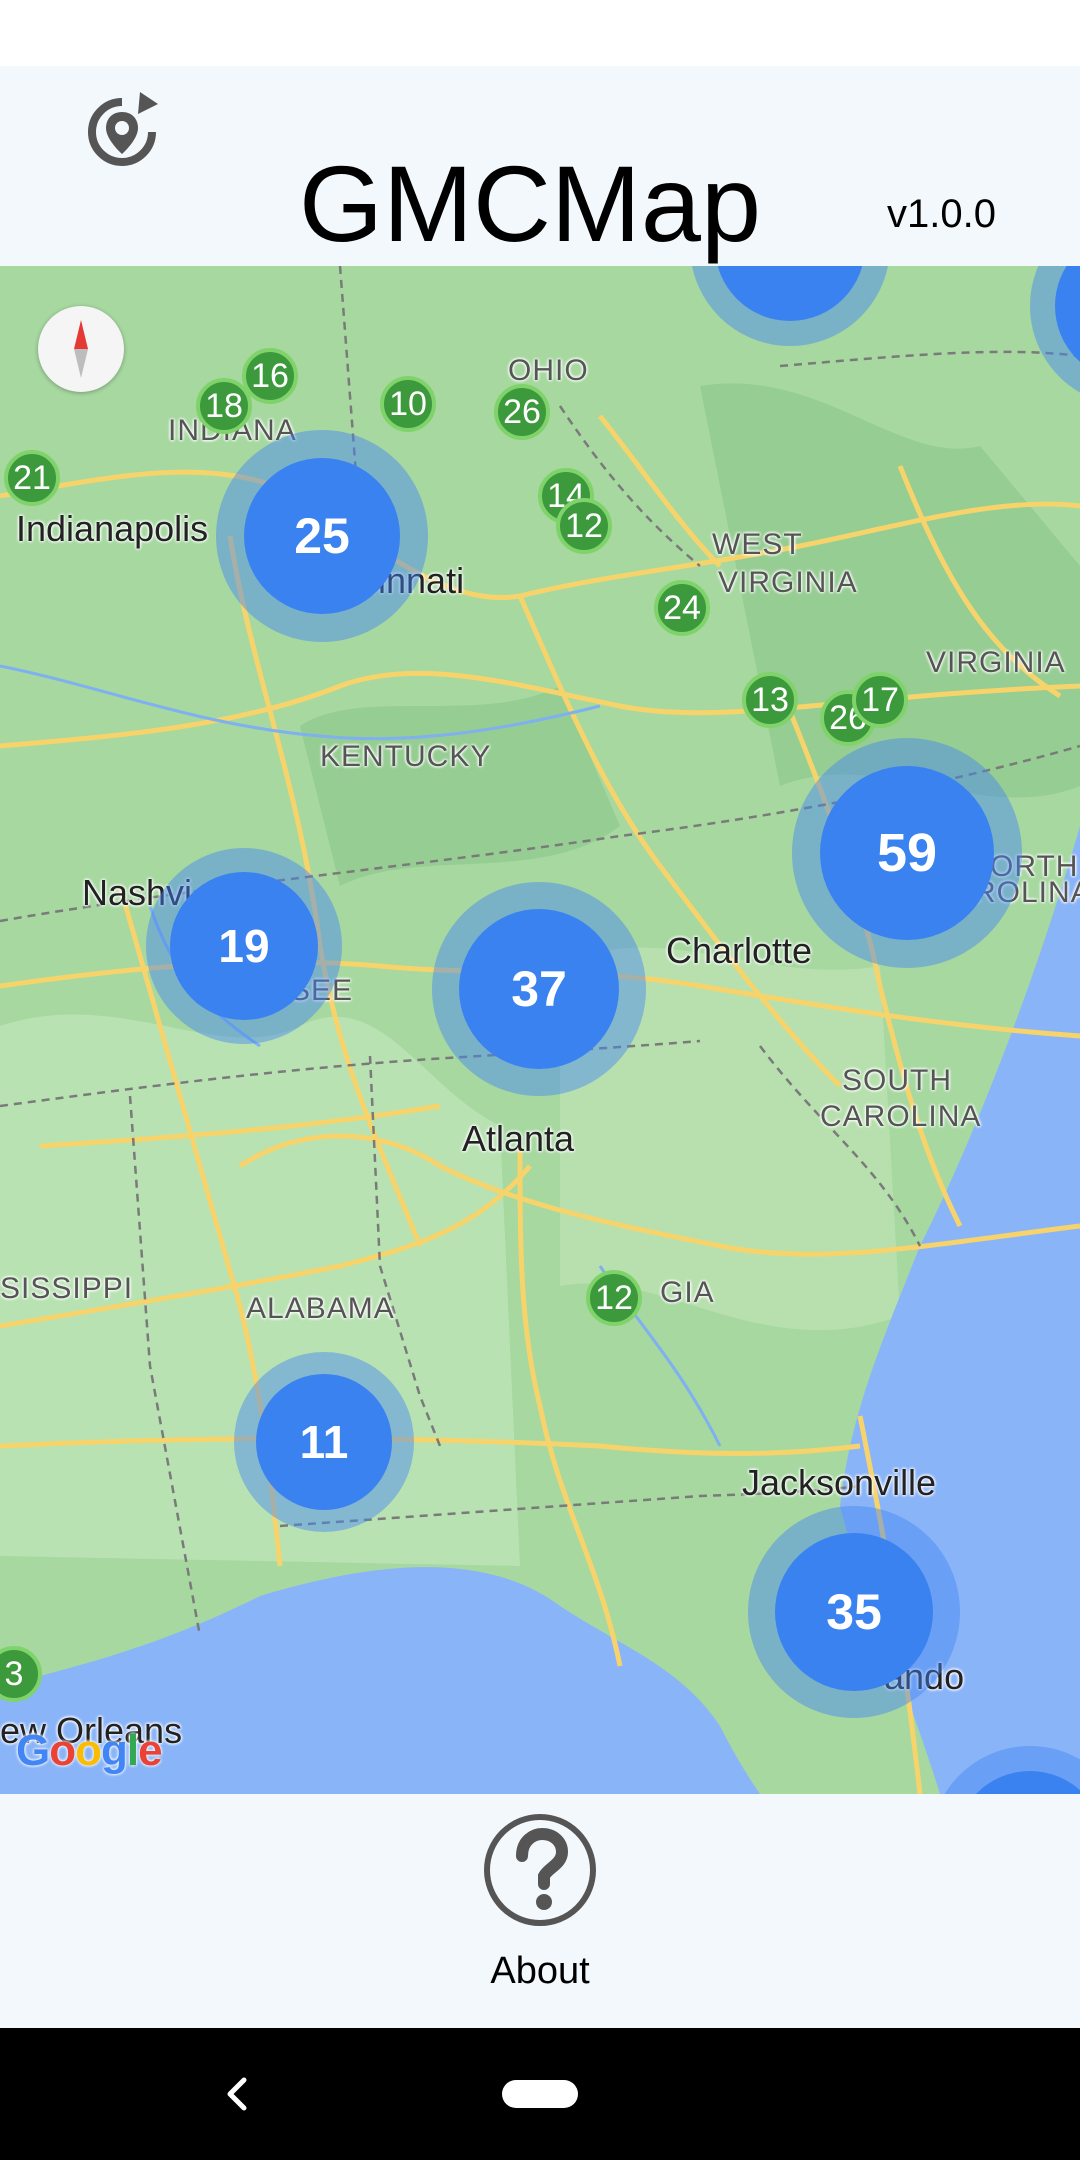 The width and height of the screenshot is (1080, 2160). I want to click on state-label-carolina: CAROLINA, so click(901, 1116).